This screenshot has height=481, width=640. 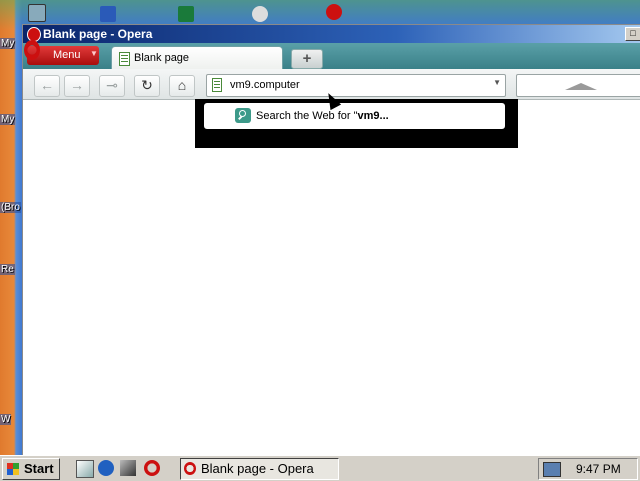 I want to click on network-icon, so click(x=552, y=469).